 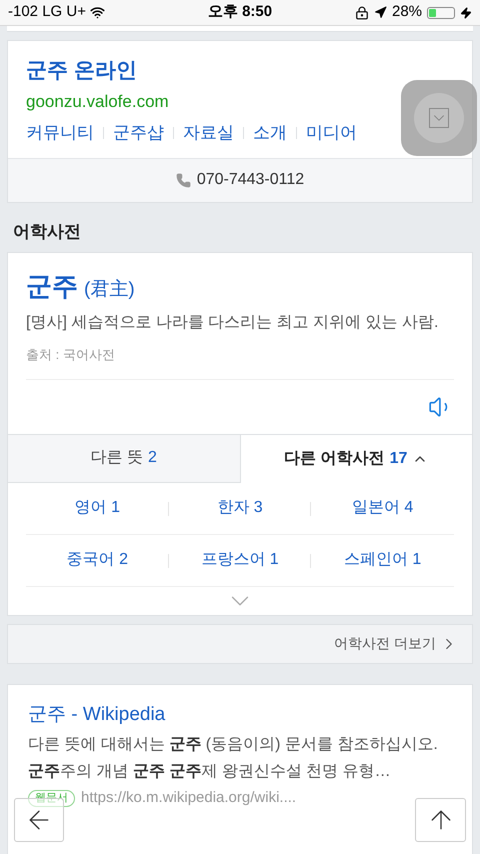 I want to click on rotation-lock-icon, so click(x=361, y=13).